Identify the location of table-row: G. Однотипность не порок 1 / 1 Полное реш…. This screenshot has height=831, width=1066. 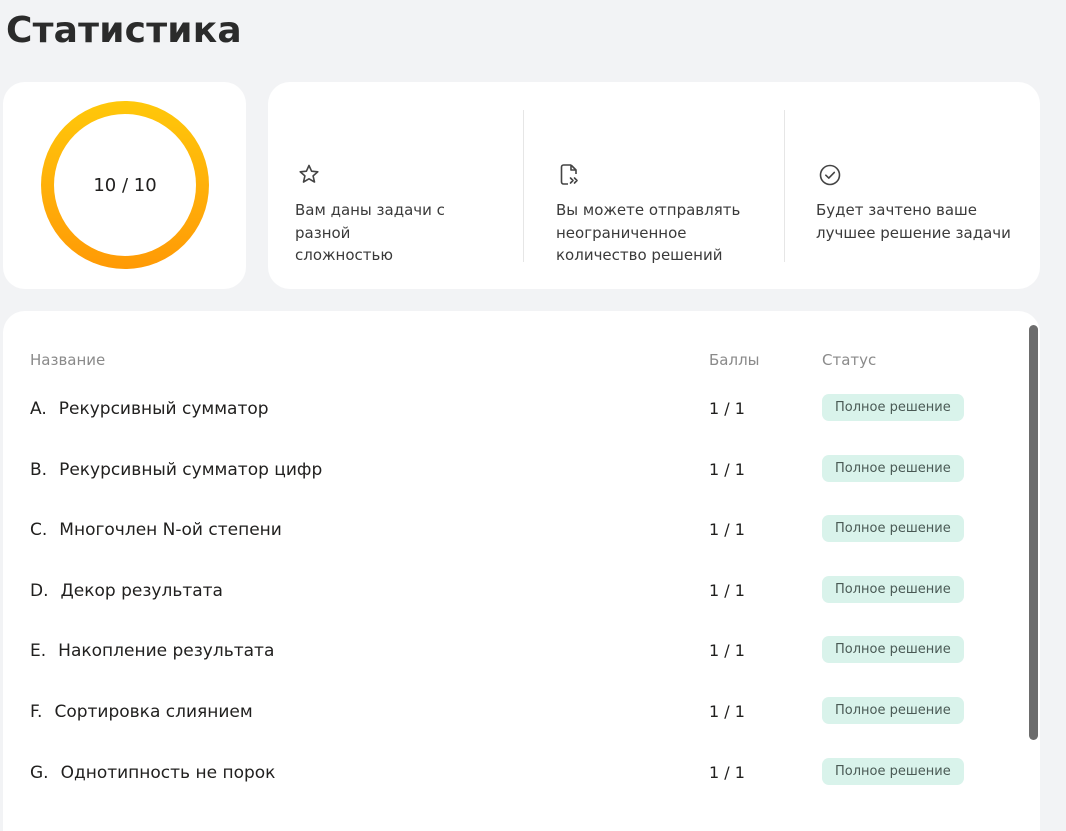
(503, 775).